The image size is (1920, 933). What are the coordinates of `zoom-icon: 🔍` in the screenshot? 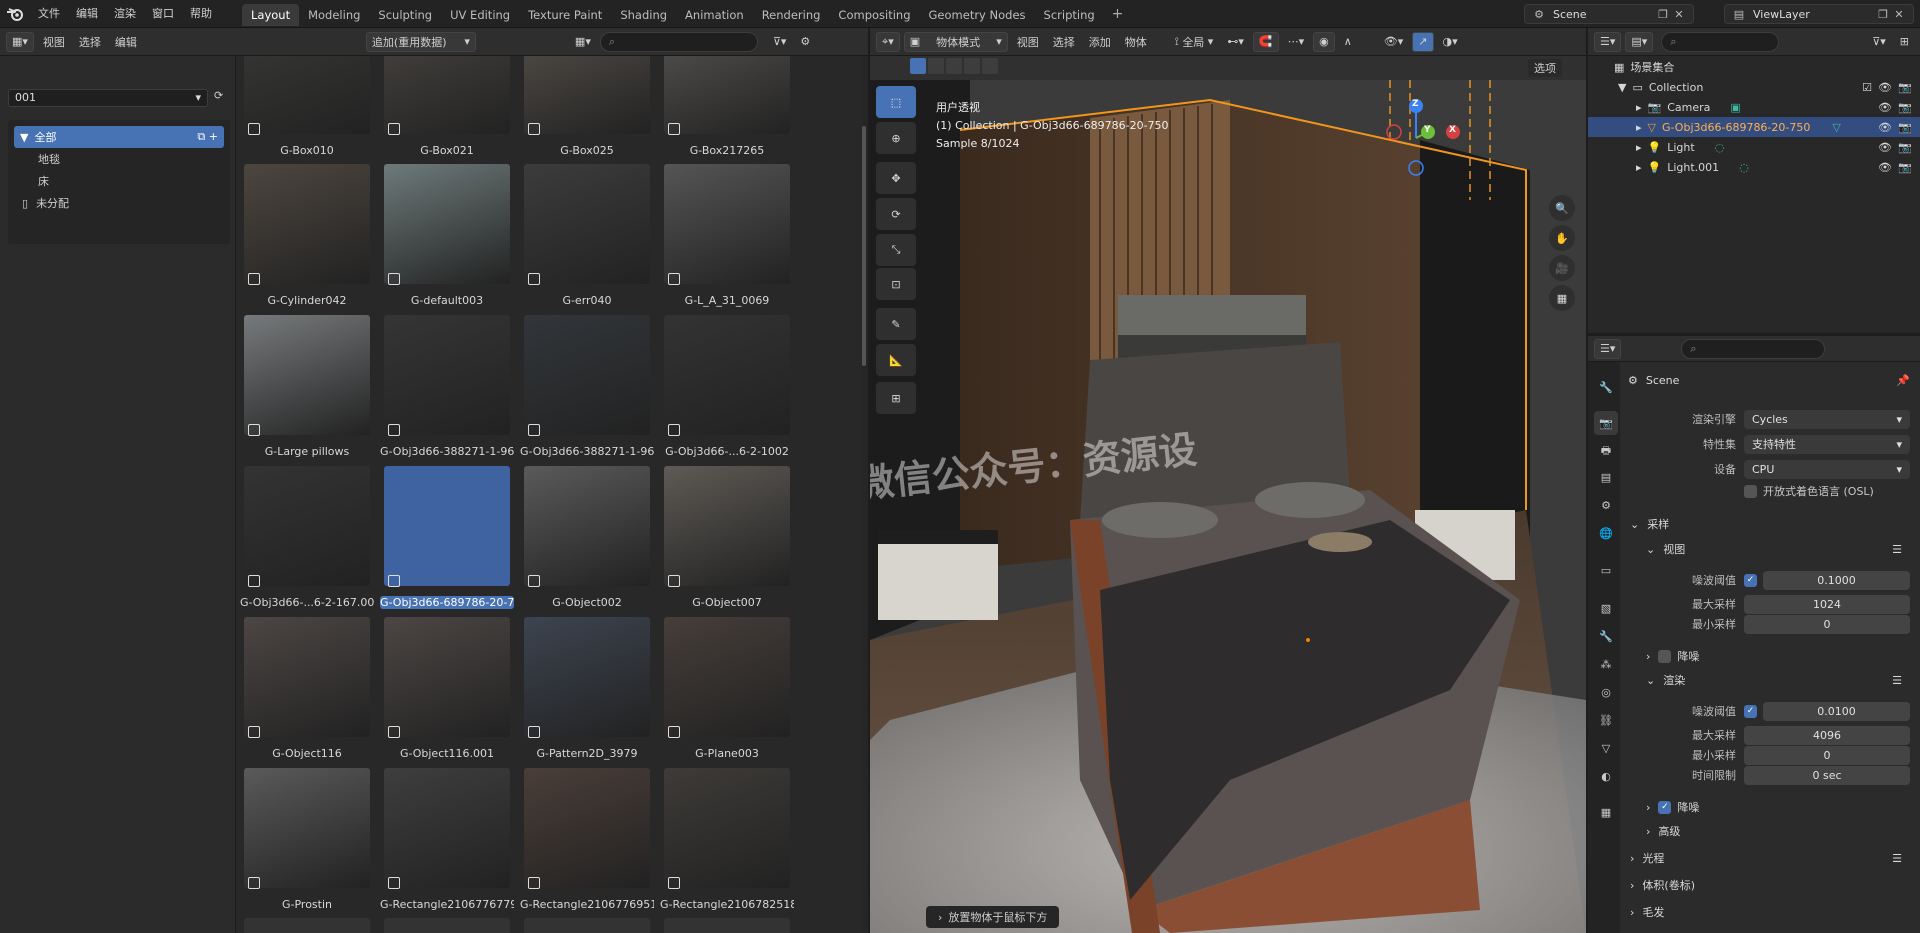 It's located at (1562, 208).